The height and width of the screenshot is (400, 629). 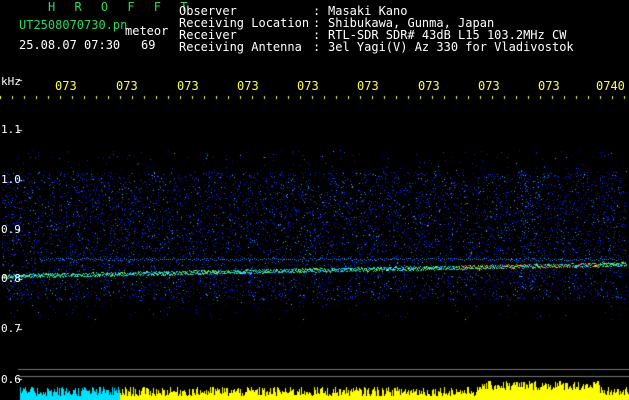 I want to click on antenna-label: Receiving Antenna, so click(x=240, y=47).